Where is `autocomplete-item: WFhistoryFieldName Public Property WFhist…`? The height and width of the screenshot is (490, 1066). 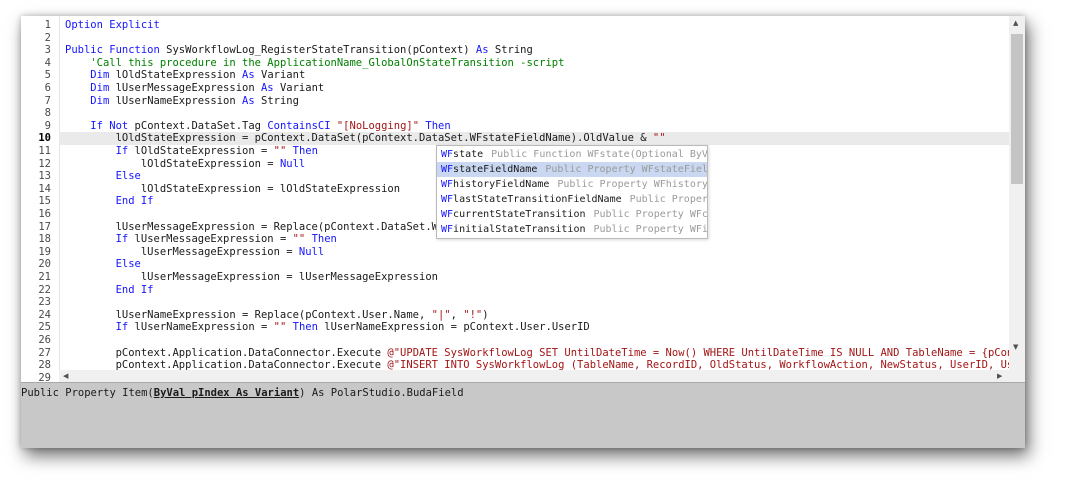
autocomplete-item: WFhistoryFieldName Public Property WFhist… is located at coordinates (572, 184).